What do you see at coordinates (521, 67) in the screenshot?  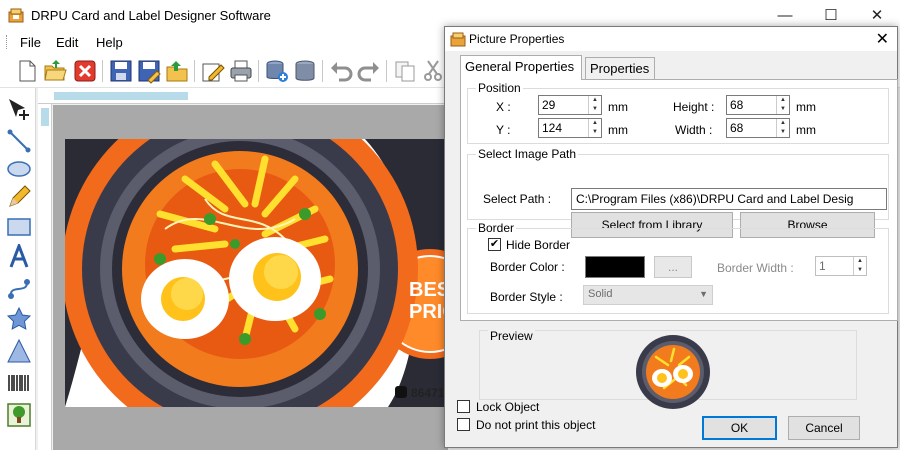 I see `tab-general-properties: General Properties` at bounding box center [521, 67].